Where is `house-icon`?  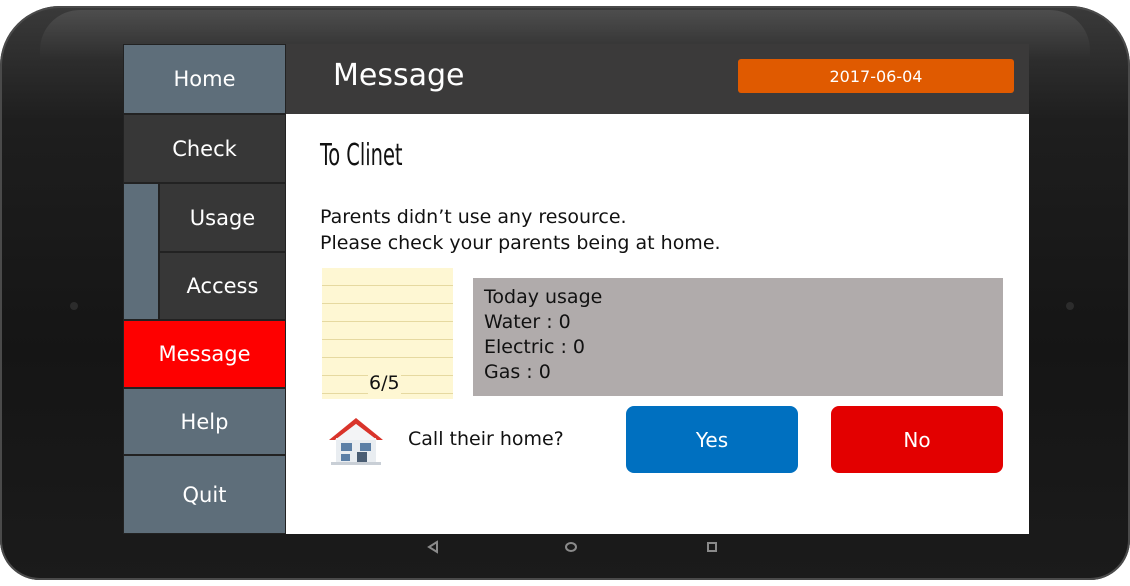
house-icon is located at coordinates (356, 441).